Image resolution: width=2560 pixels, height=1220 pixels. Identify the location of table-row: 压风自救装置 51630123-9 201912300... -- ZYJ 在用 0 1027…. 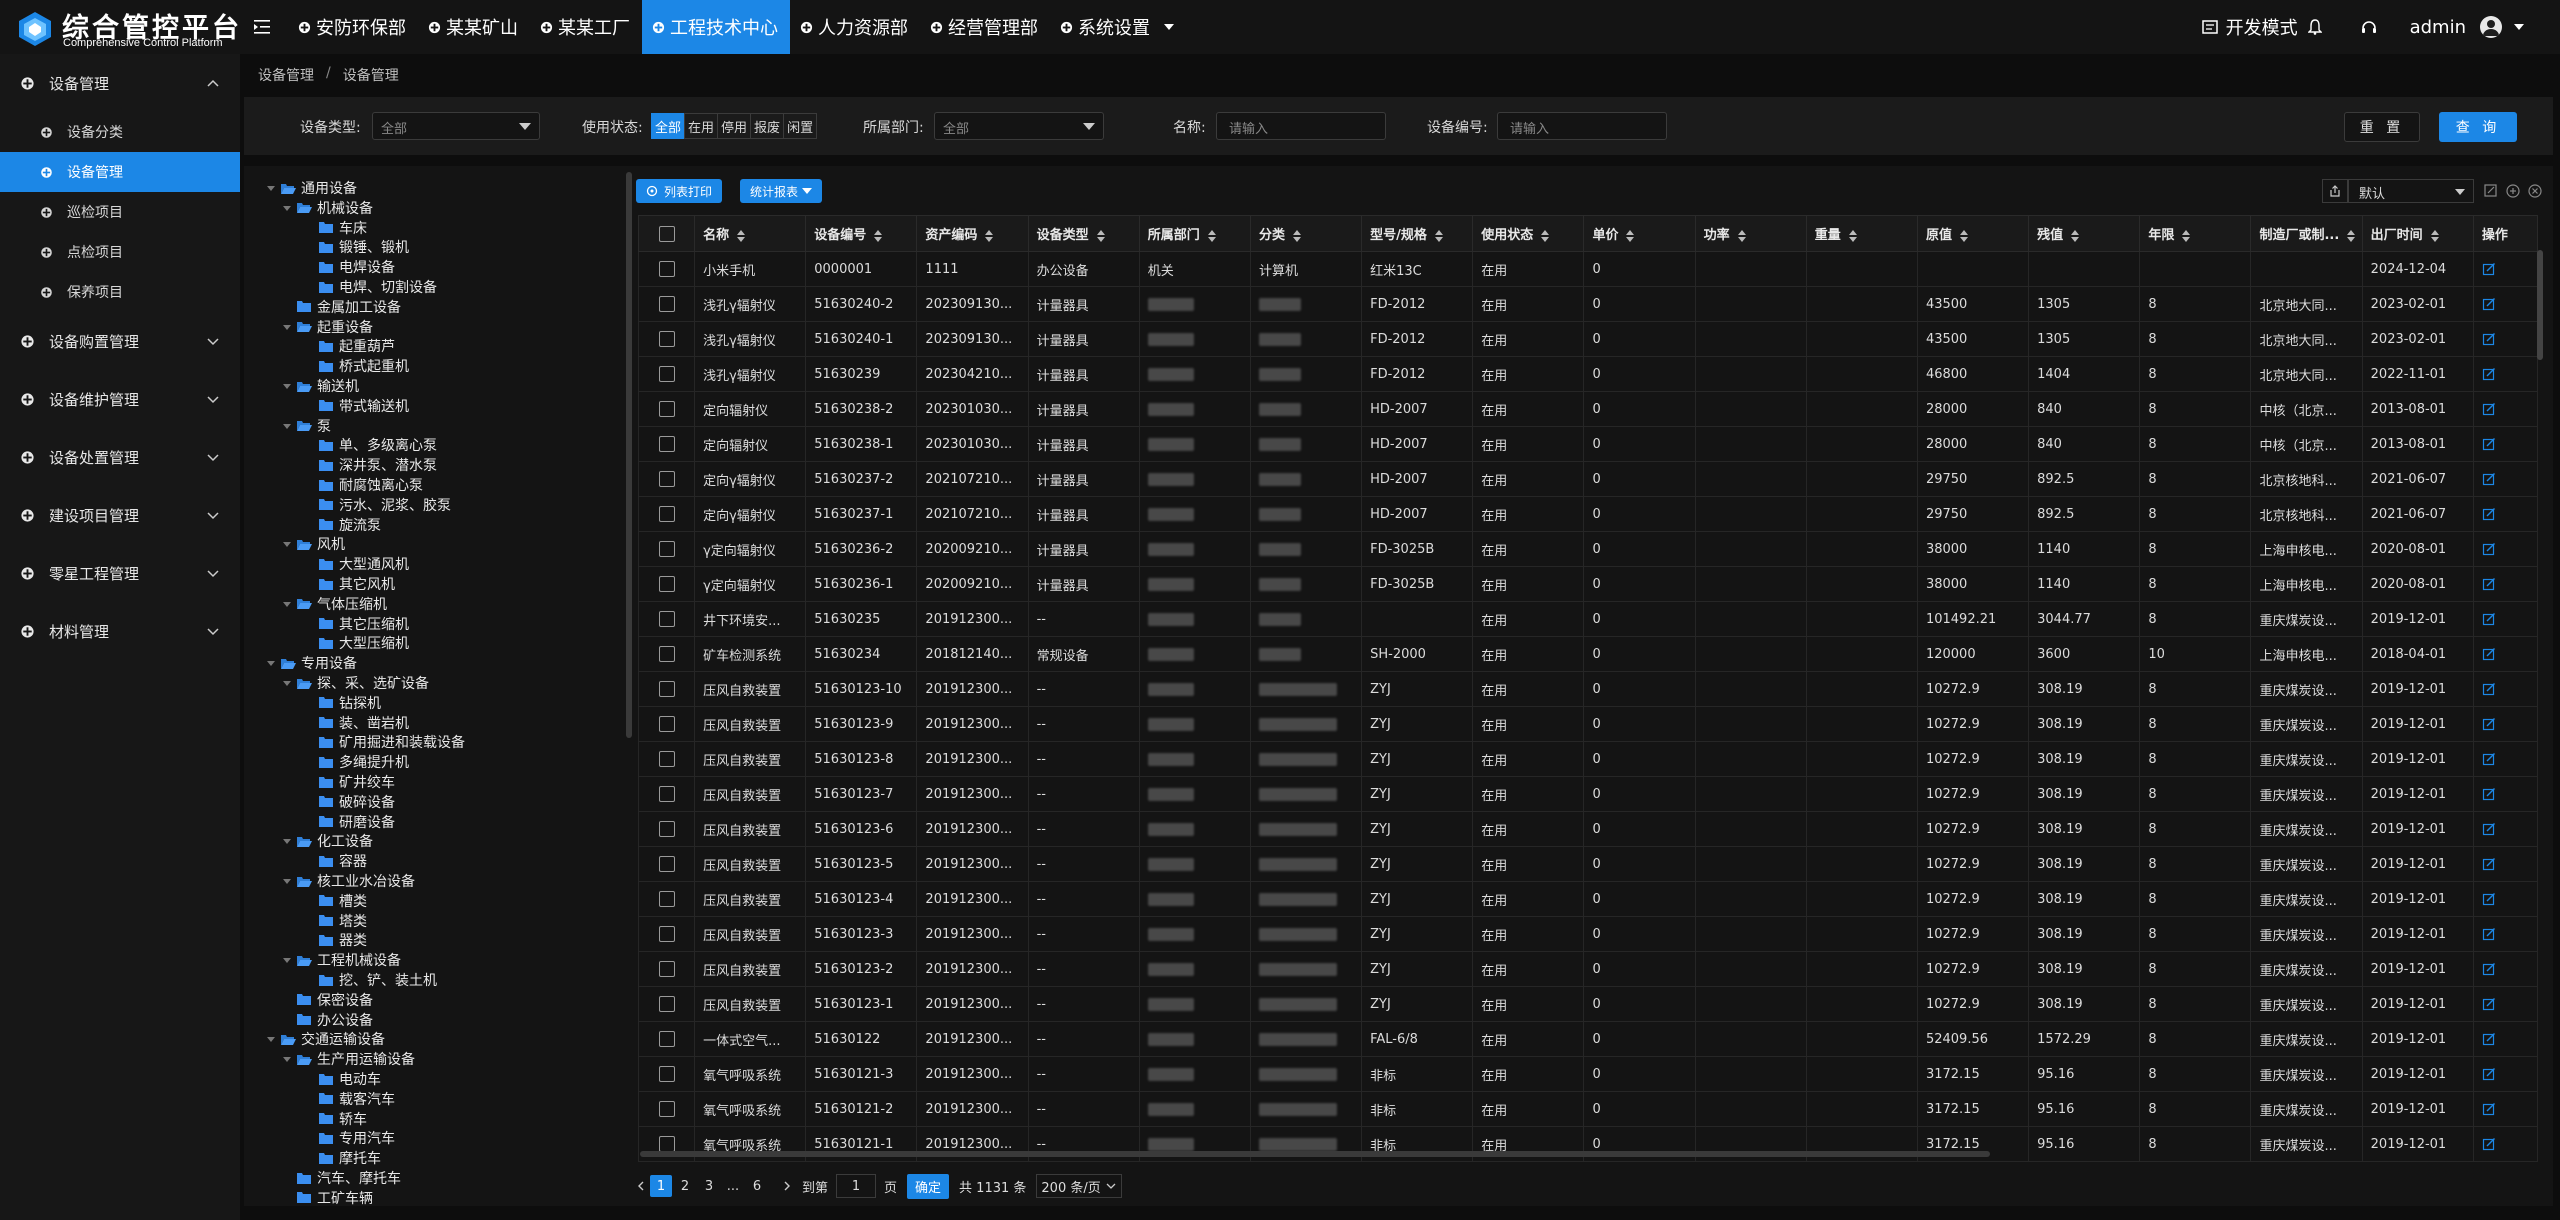
(1588, 724).